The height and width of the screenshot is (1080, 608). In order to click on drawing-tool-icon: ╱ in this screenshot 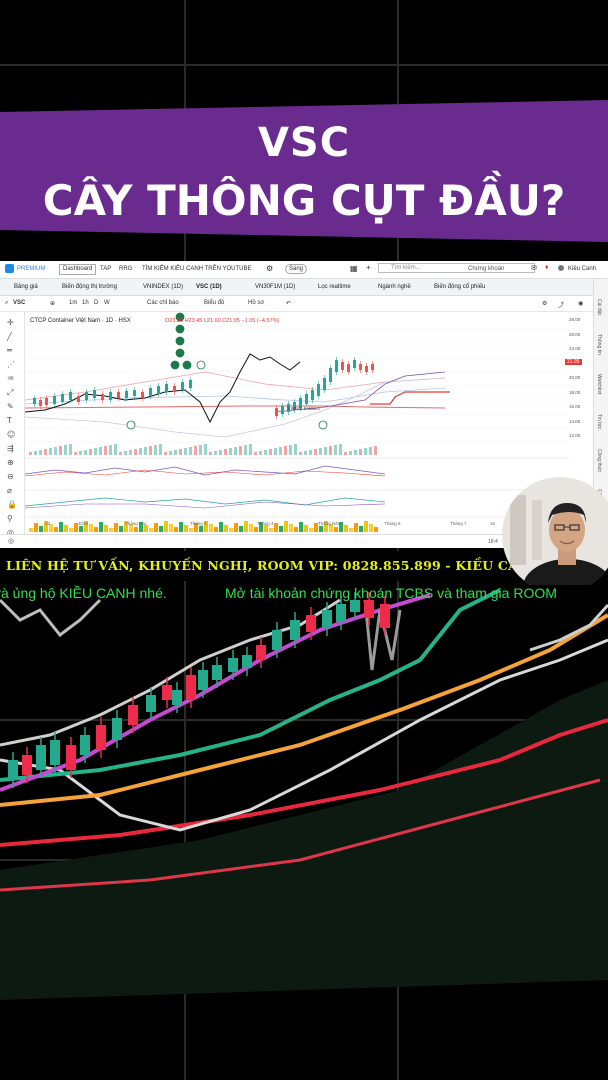, I will do `click(9, 336)`.